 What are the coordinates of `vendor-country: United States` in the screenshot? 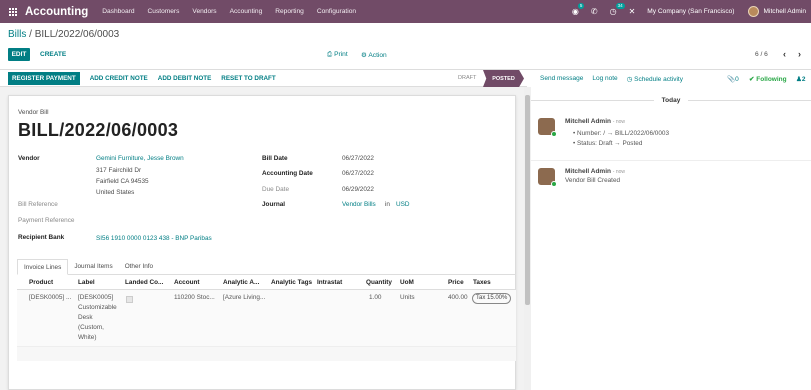 It's located at (115, 192).